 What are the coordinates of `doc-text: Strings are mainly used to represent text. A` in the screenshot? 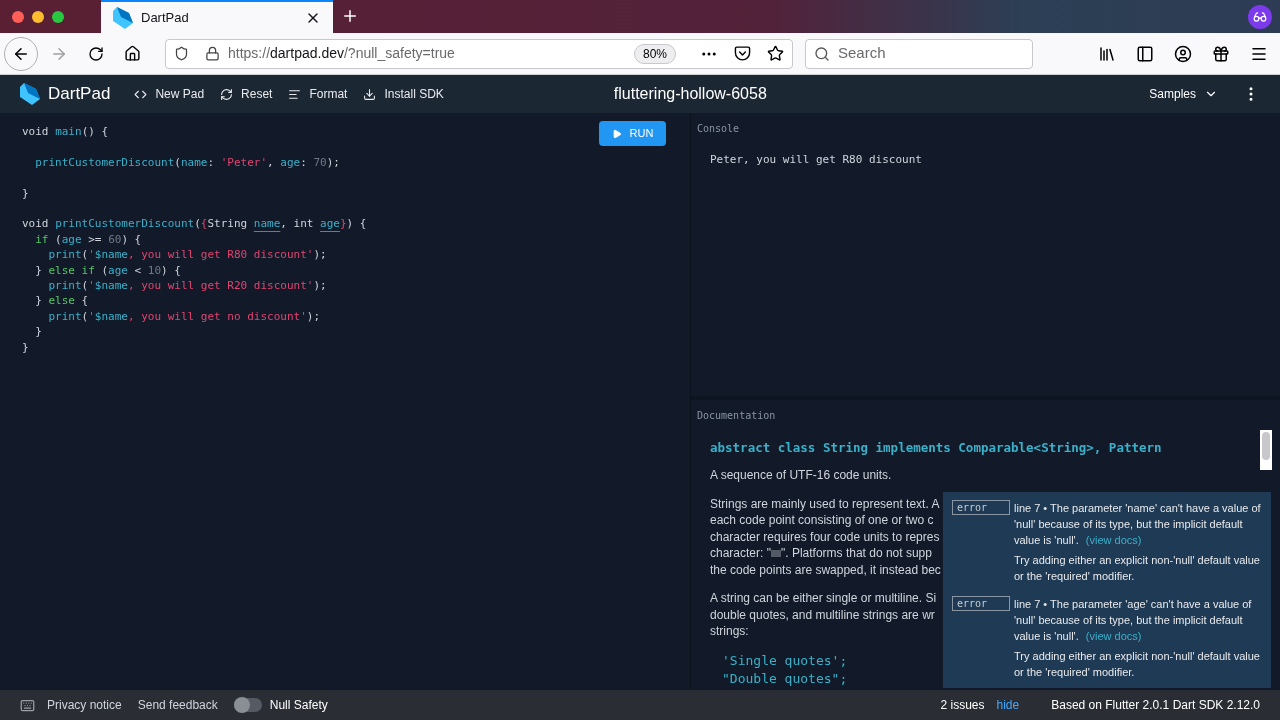 It's located at (825, 504).